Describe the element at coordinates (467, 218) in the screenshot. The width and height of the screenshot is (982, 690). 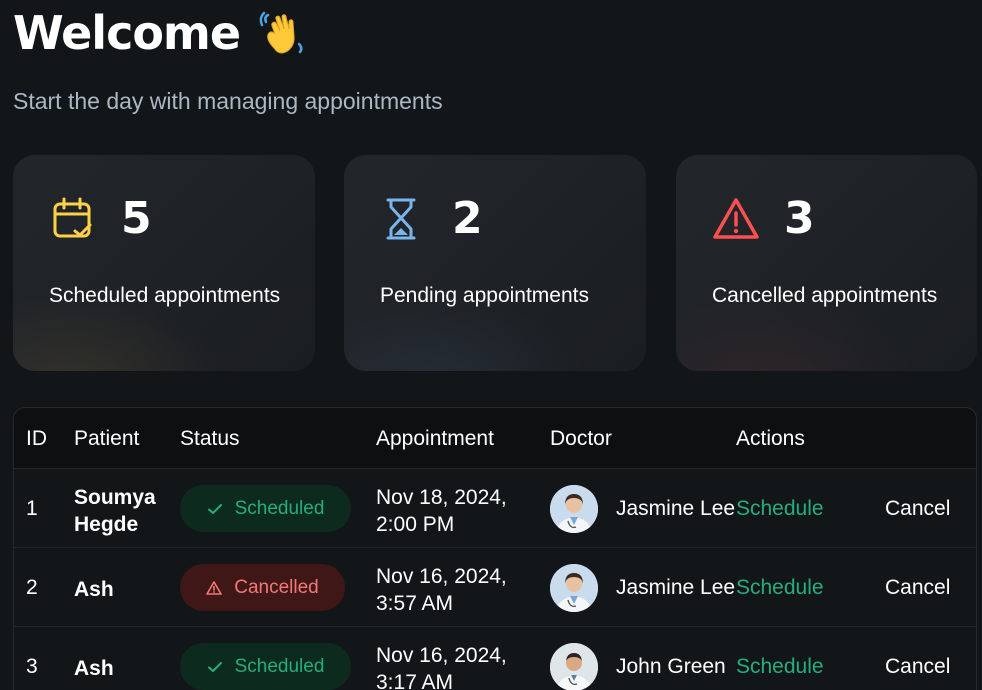
I see `stat-count: 2` at that location.